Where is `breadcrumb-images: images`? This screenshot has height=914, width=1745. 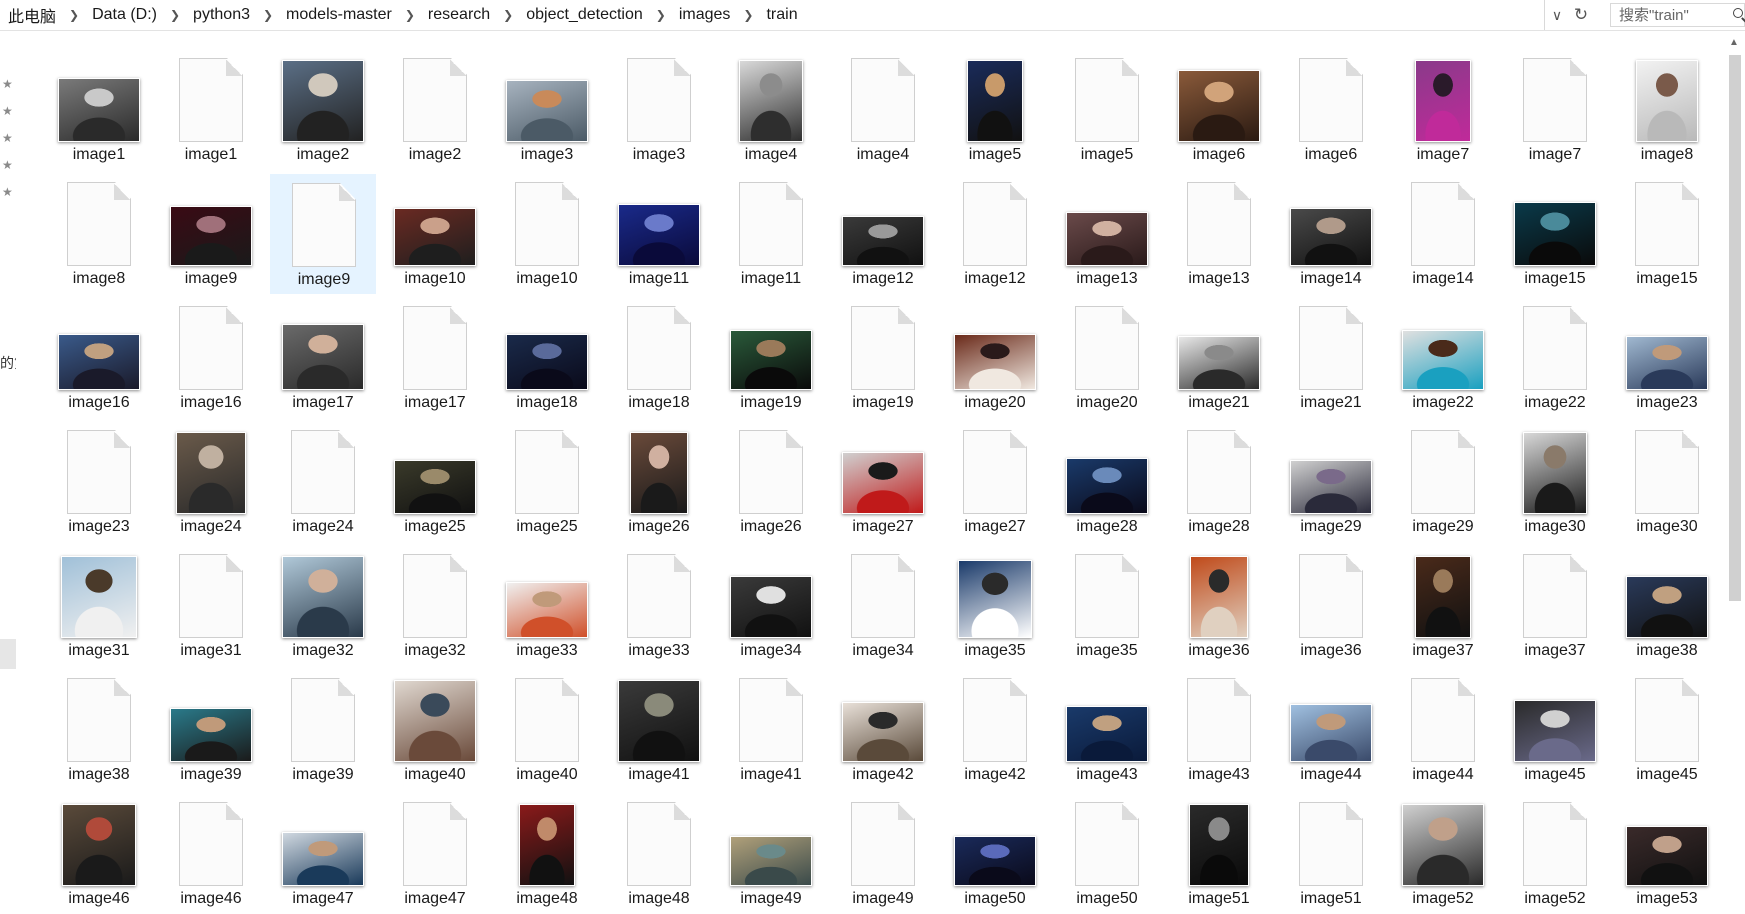 breadcrumb-images: images is located at coordinates (705, 15).